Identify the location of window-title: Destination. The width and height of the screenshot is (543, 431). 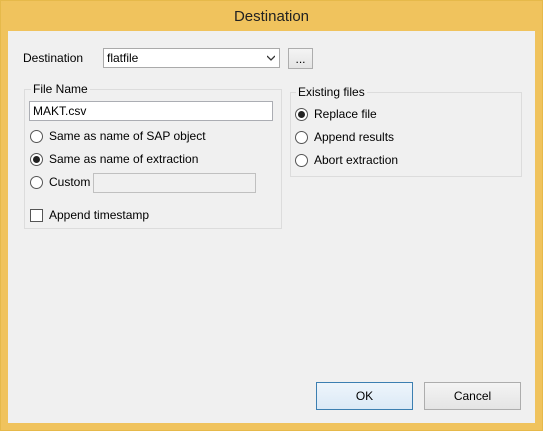
(271, 16).